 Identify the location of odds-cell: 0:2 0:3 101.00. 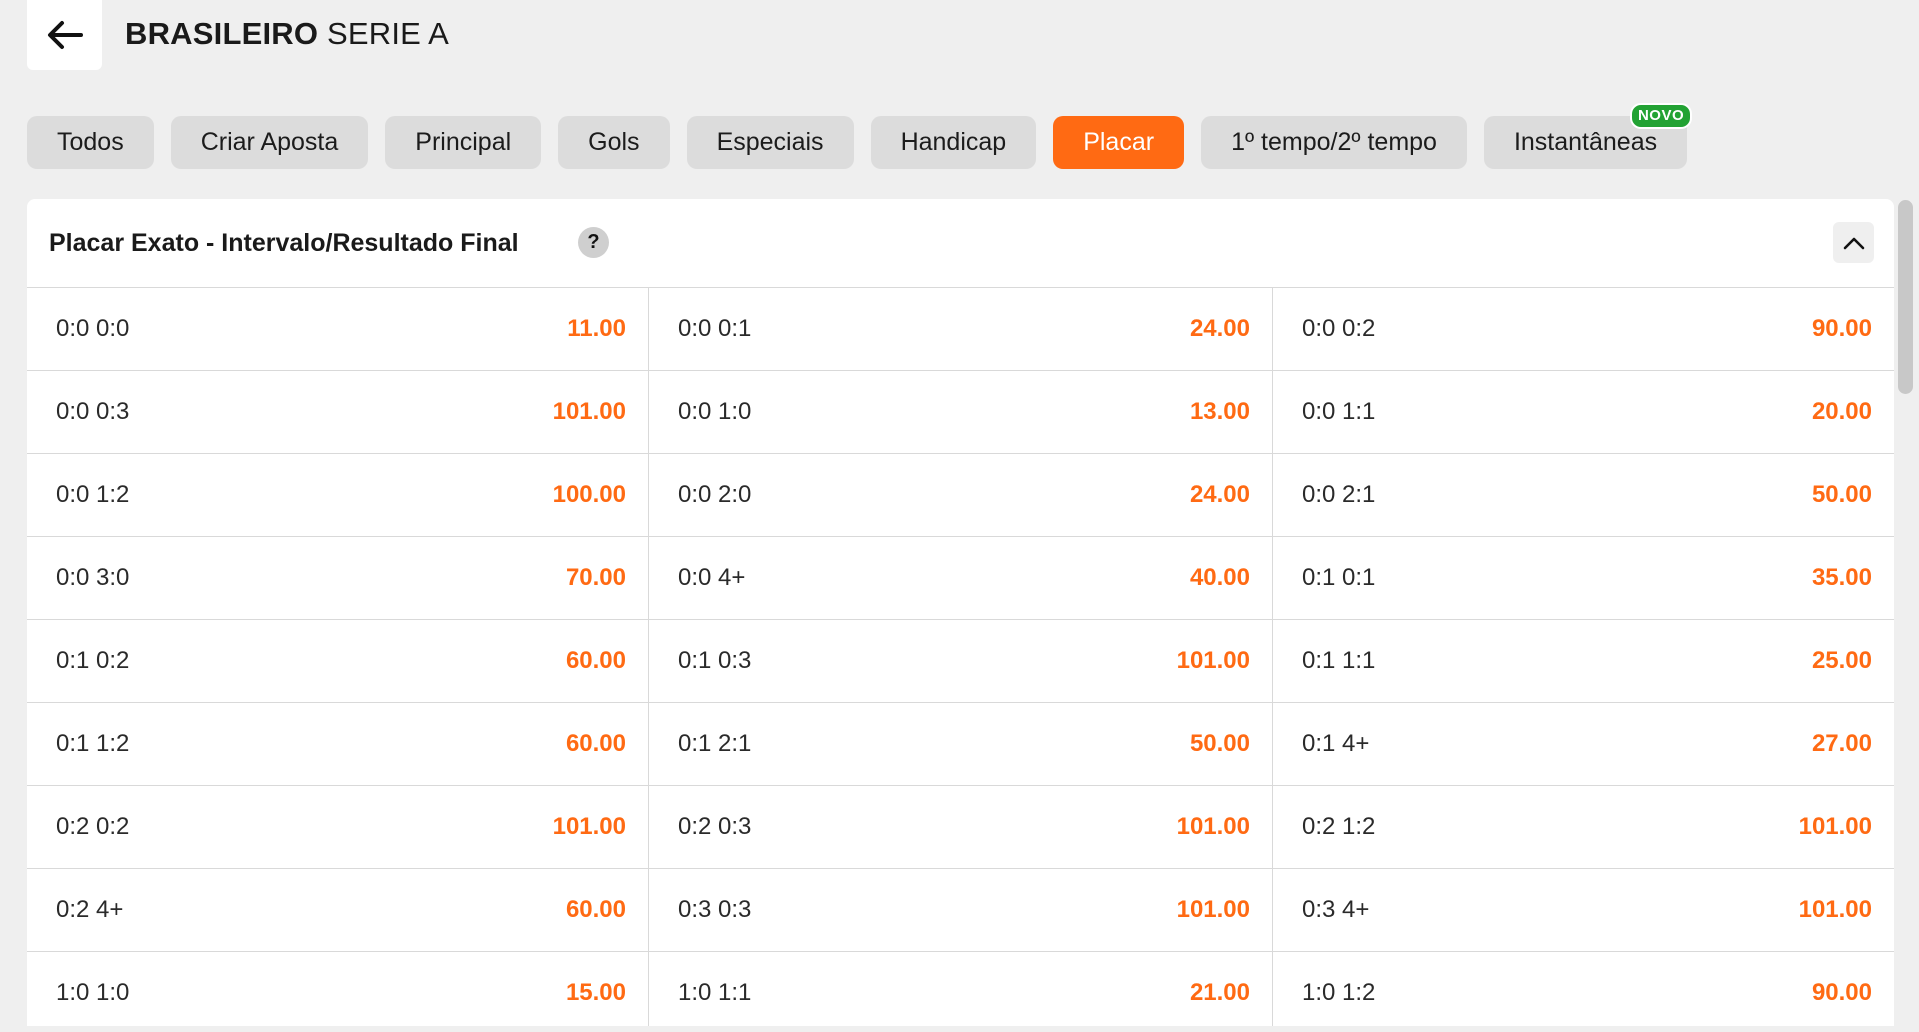
(961, 827).